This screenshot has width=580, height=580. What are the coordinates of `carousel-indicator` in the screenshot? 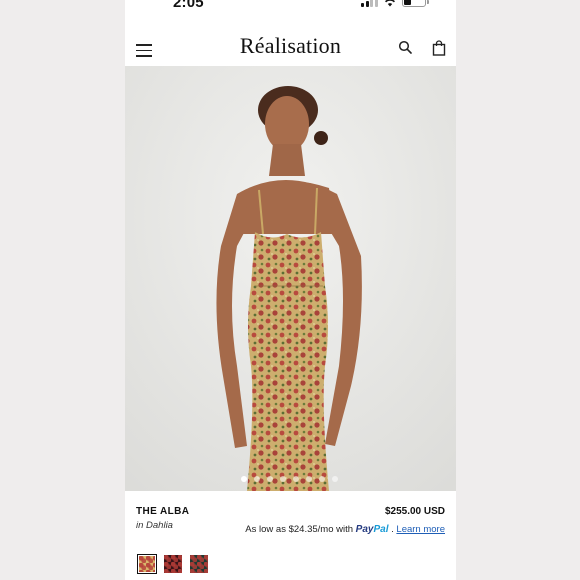 It's located at (290, 479).